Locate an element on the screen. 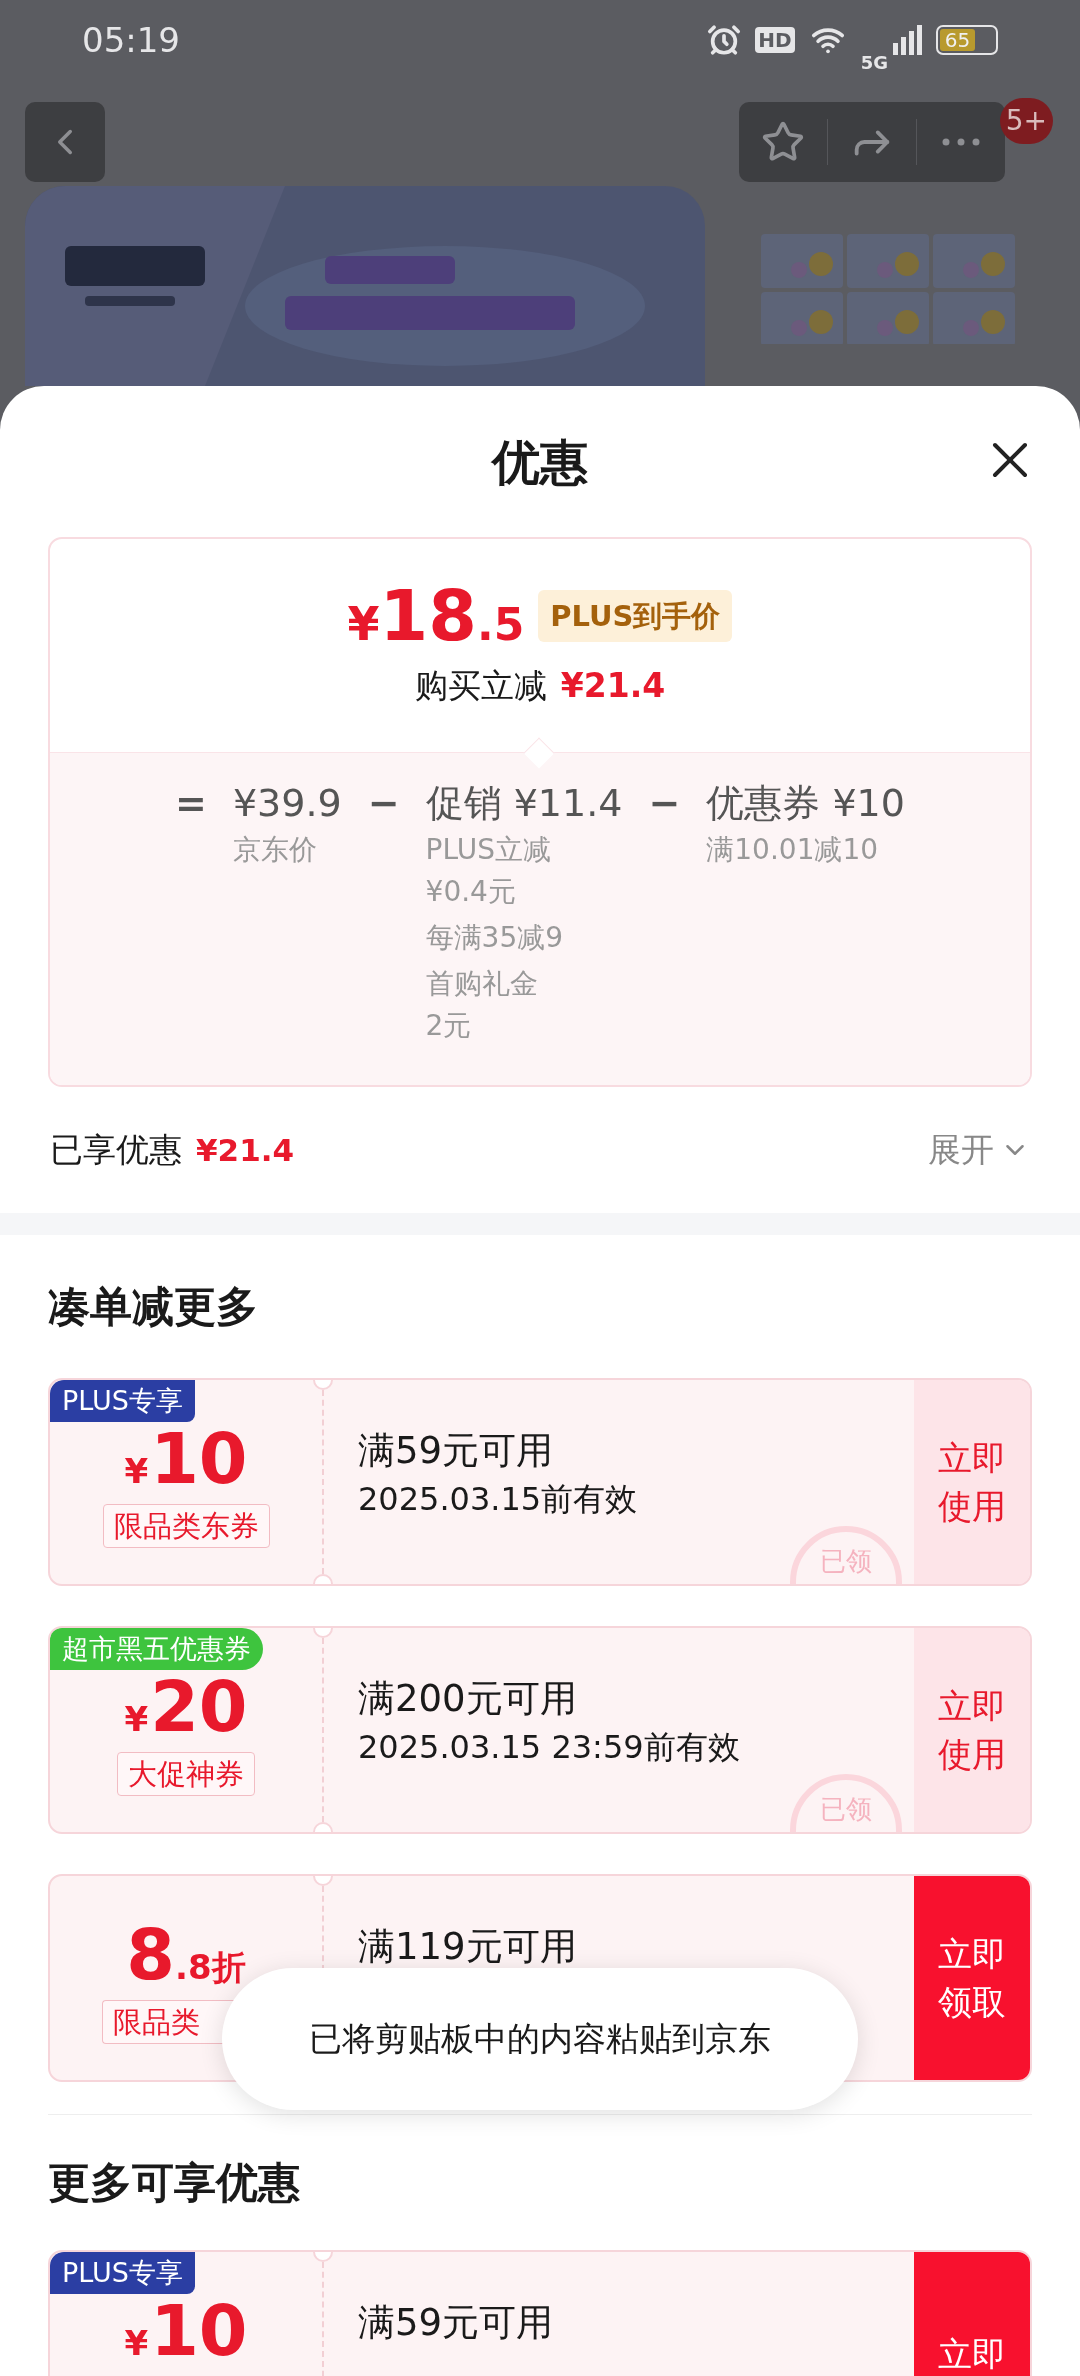 The height and width of the screenshot is (2376, 1080). coupon-validity: 2025.03.15 23:59前有效 is located at coordinates (549, 1747).